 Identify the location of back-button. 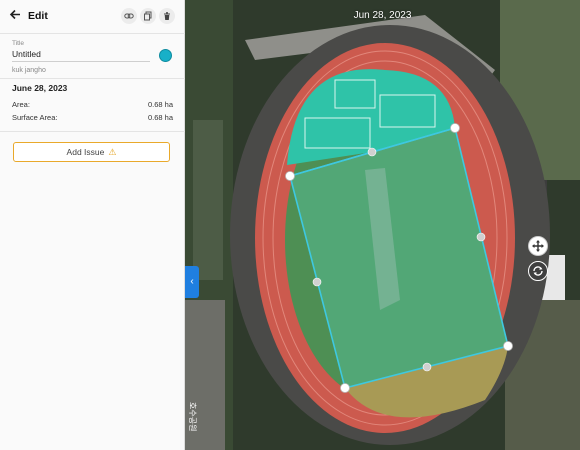
(16, 16).